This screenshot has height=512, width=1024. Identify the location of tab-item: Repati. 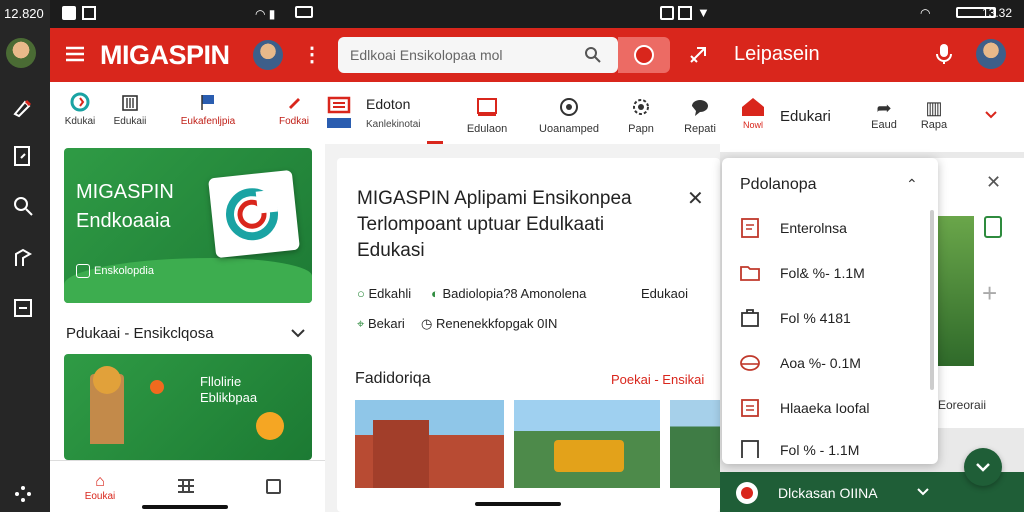
(700, 115).